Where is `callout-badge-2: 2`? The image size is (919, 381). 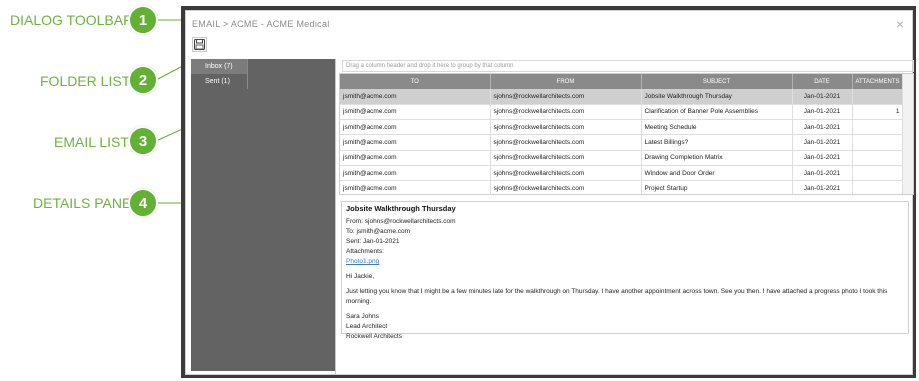 callout-badge-2: 2 is located at coordinates (143, 80).